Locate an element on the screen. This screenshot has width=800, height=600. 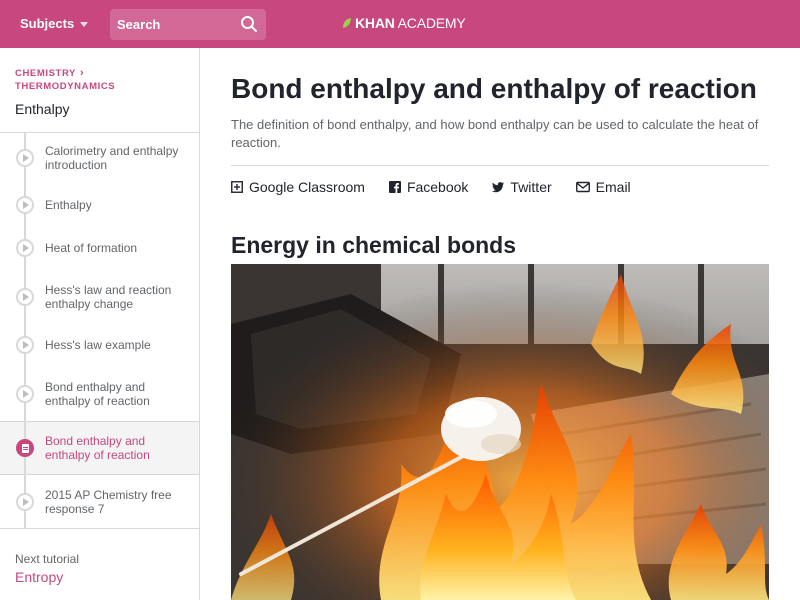
breadcrumb: CHEMISTRY › THERMODYNAMICS is located at coordinates (99, 70).